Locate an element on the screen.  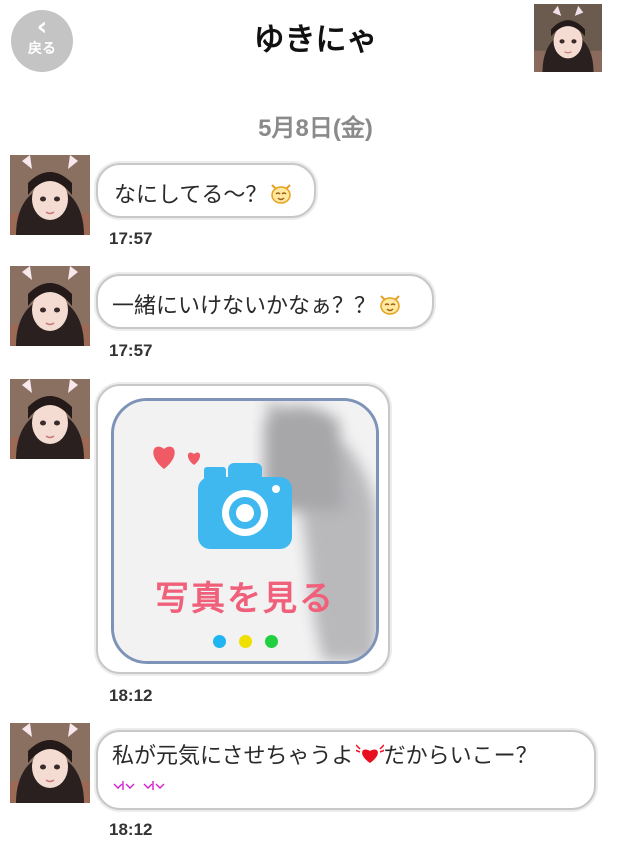
view-photo-button: 写真を見る is located at coordinates (245, 531).